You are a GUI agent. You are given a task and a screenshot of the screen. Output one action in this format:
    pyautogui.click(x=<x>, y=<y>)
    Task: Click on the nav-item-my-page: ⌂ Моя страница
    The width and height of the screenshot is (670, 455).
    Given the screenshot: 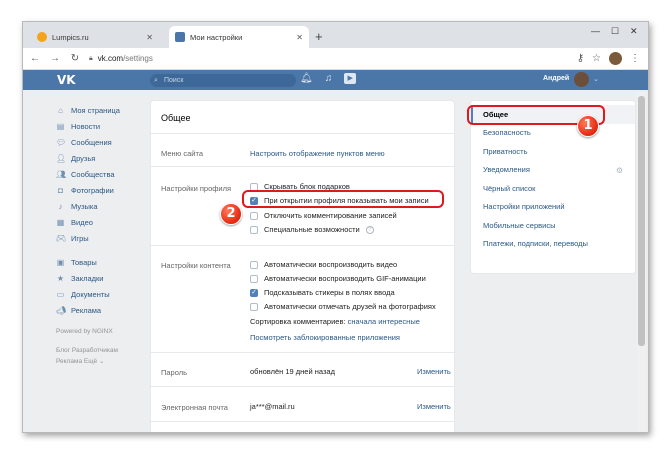 What is the action you would take?
    pyautogui.click(x=111, y=110)
    